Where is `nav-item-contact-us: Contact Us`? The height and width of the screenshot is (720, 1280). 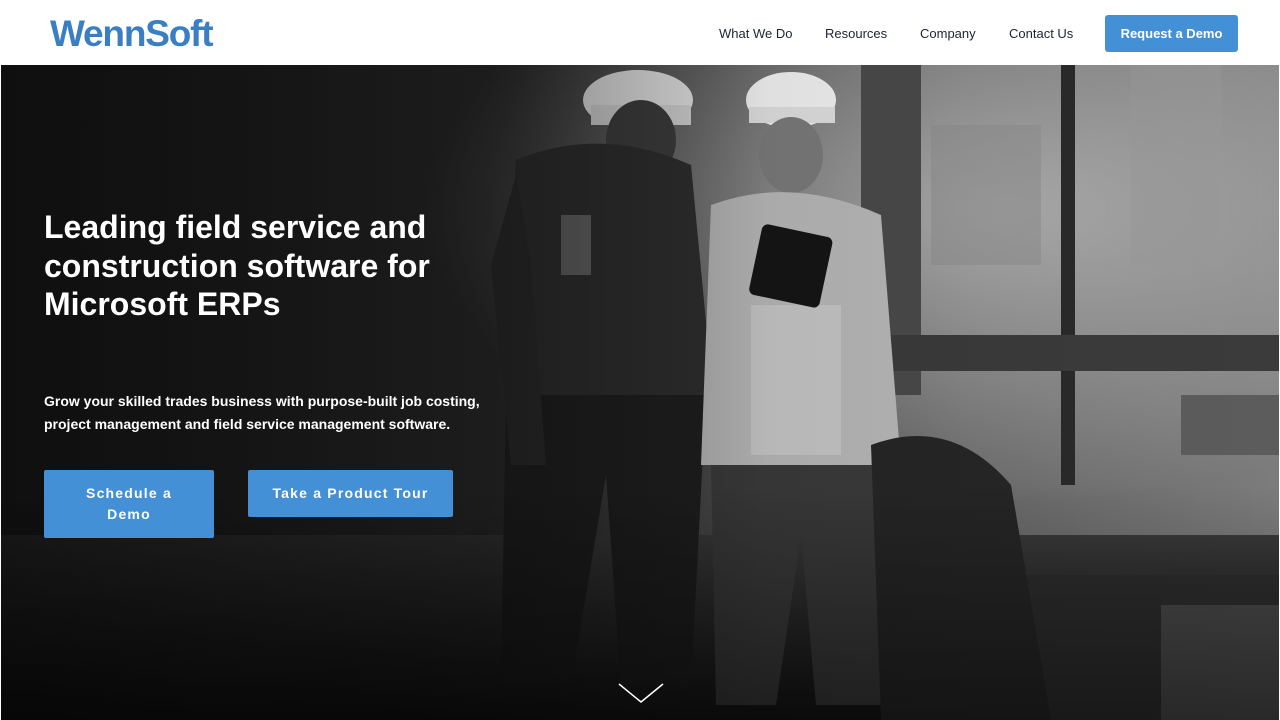 nav-item-contact-us: Contact Us is located at coordinates (1041, 34).